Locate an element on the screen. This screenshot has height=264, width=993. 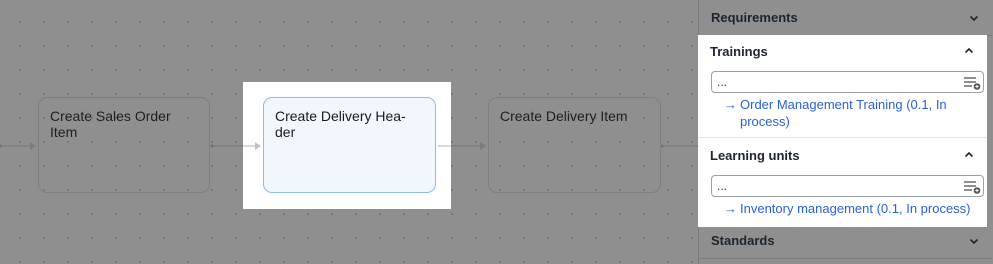
node-label: Create Sales Order Item is located at coordinates (110, 124).